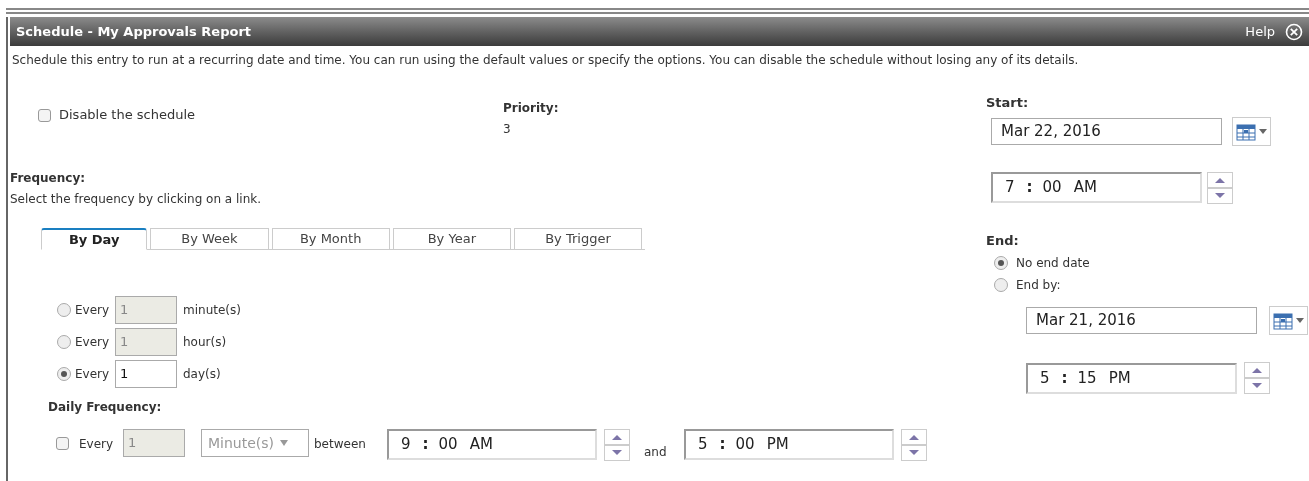 This screenshot has height=481, width=1309. What do you see at coordinates (134, 31) in the screenshot?
I see `window-title: Schedule - My Approvals Report` at bounding box center [134, 31].